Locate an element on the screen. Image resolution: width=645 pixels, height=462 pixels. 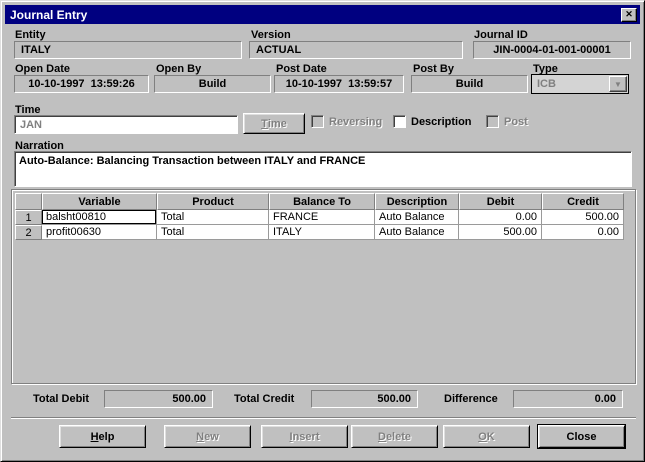
chevron-down-icon: ▼ is located at coordinates (618, 84).